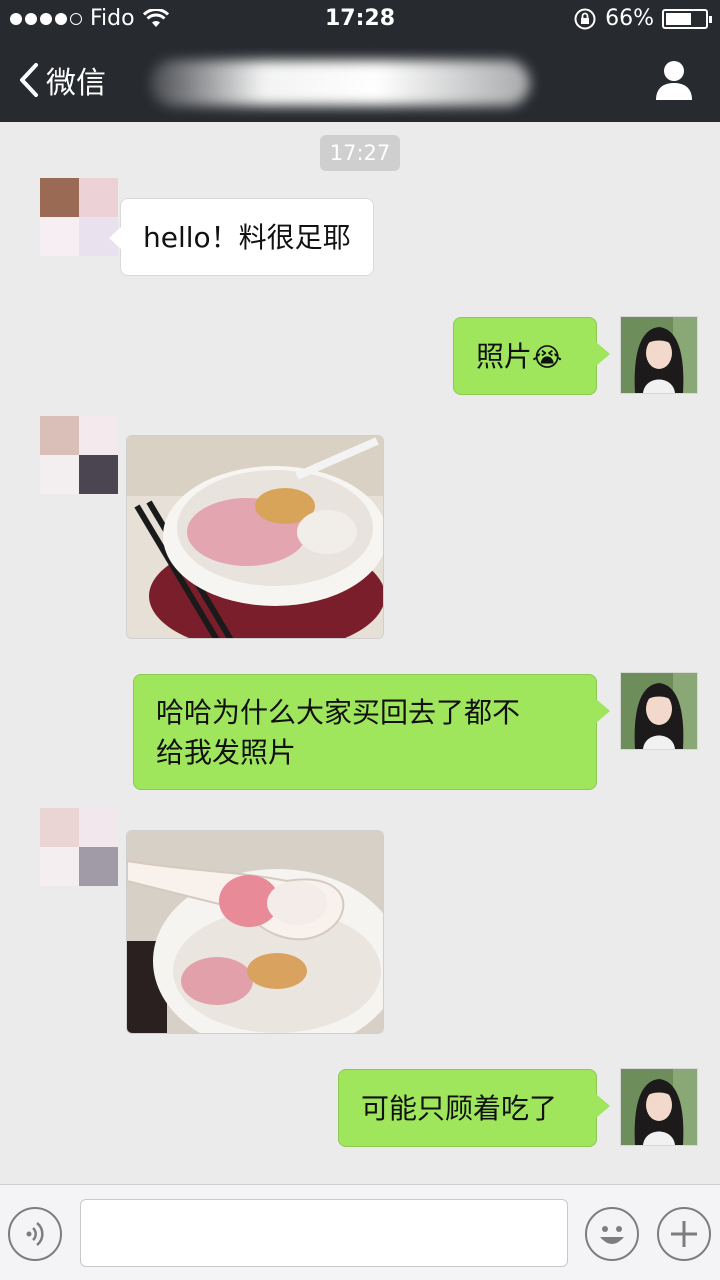 Image resolution: width=720 pixels, height=1280 pixels. I want to click on plus-icon, so click(684, 1234).